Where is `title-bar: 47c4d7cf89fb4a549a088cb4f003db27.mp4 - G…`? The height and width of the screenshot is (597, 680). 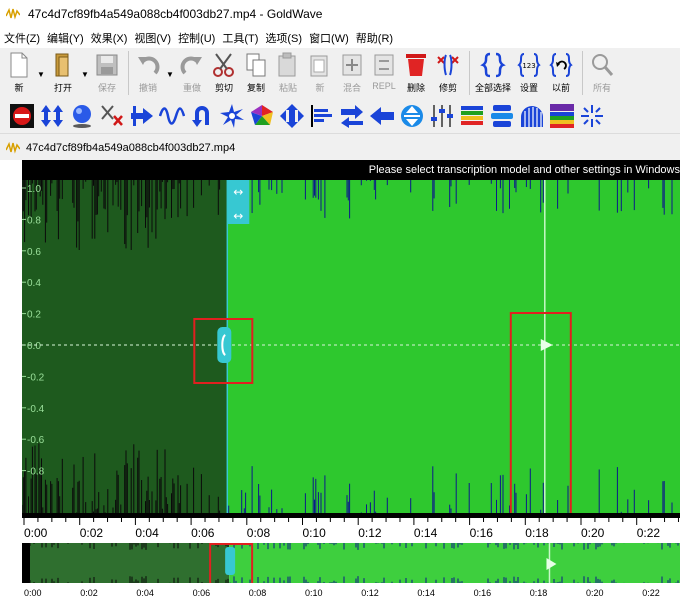 title-bar: 47c4d7cf89fb4a549a088cb4f003db27.mp4 - G… is located at coordinates (340, 14).